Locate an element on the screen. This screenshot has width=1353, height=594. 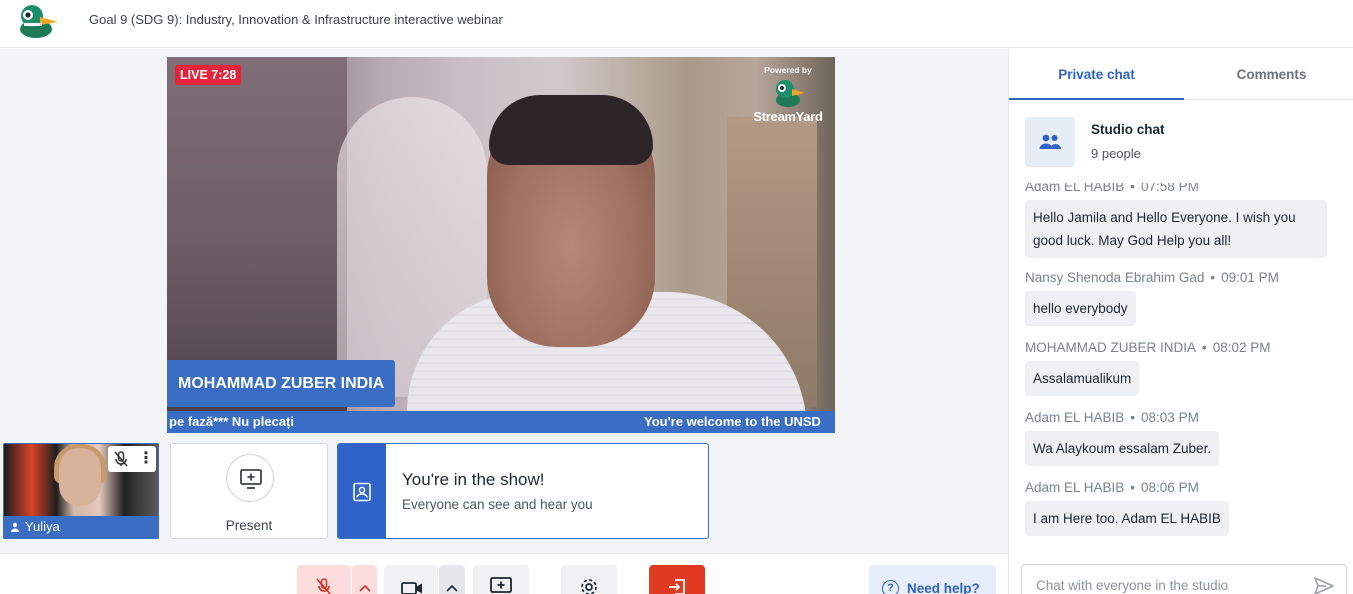
message-header: MOHAMMAD ZUBER INDIA • 08:02 PM is located at coordinates (1148, 347).